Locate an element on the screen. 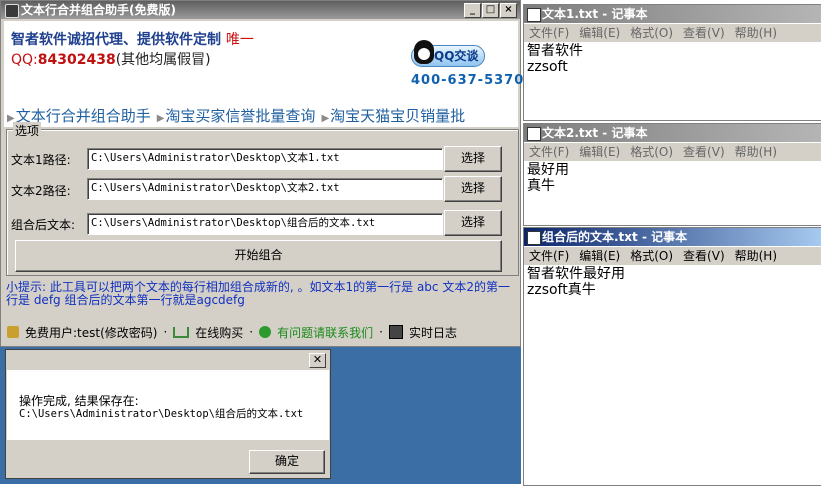  minimize-button: _ is located at coordinates (472, 10).